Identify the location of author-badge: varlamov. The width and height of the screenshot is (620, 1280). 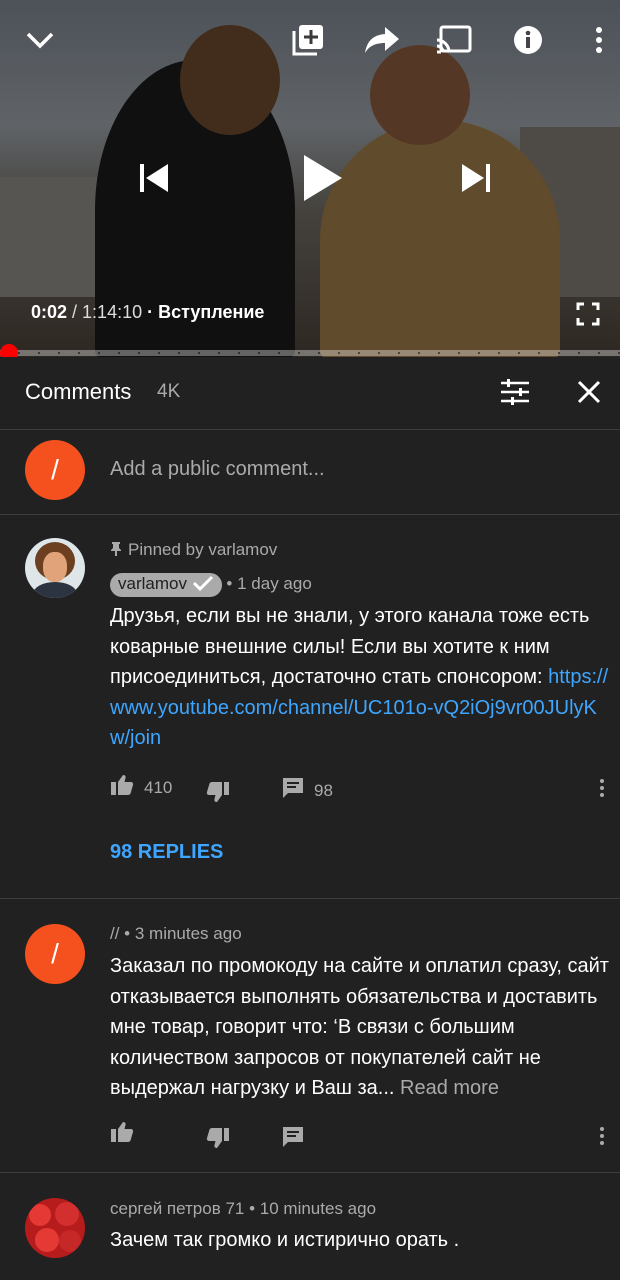
(166, 585).